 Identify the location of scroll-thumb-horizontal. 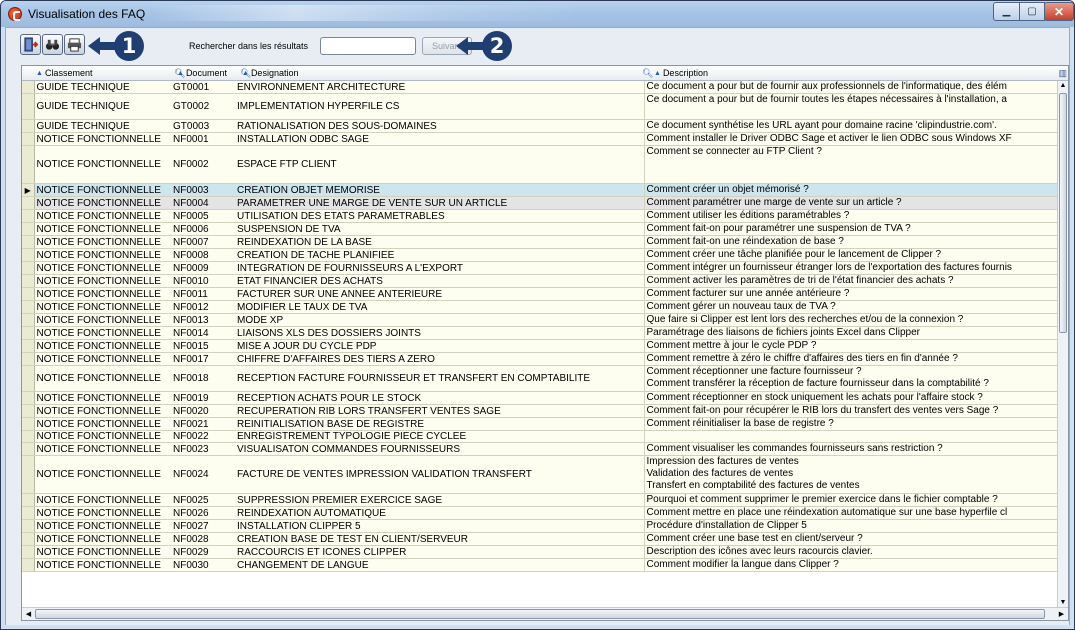
(540, 614).